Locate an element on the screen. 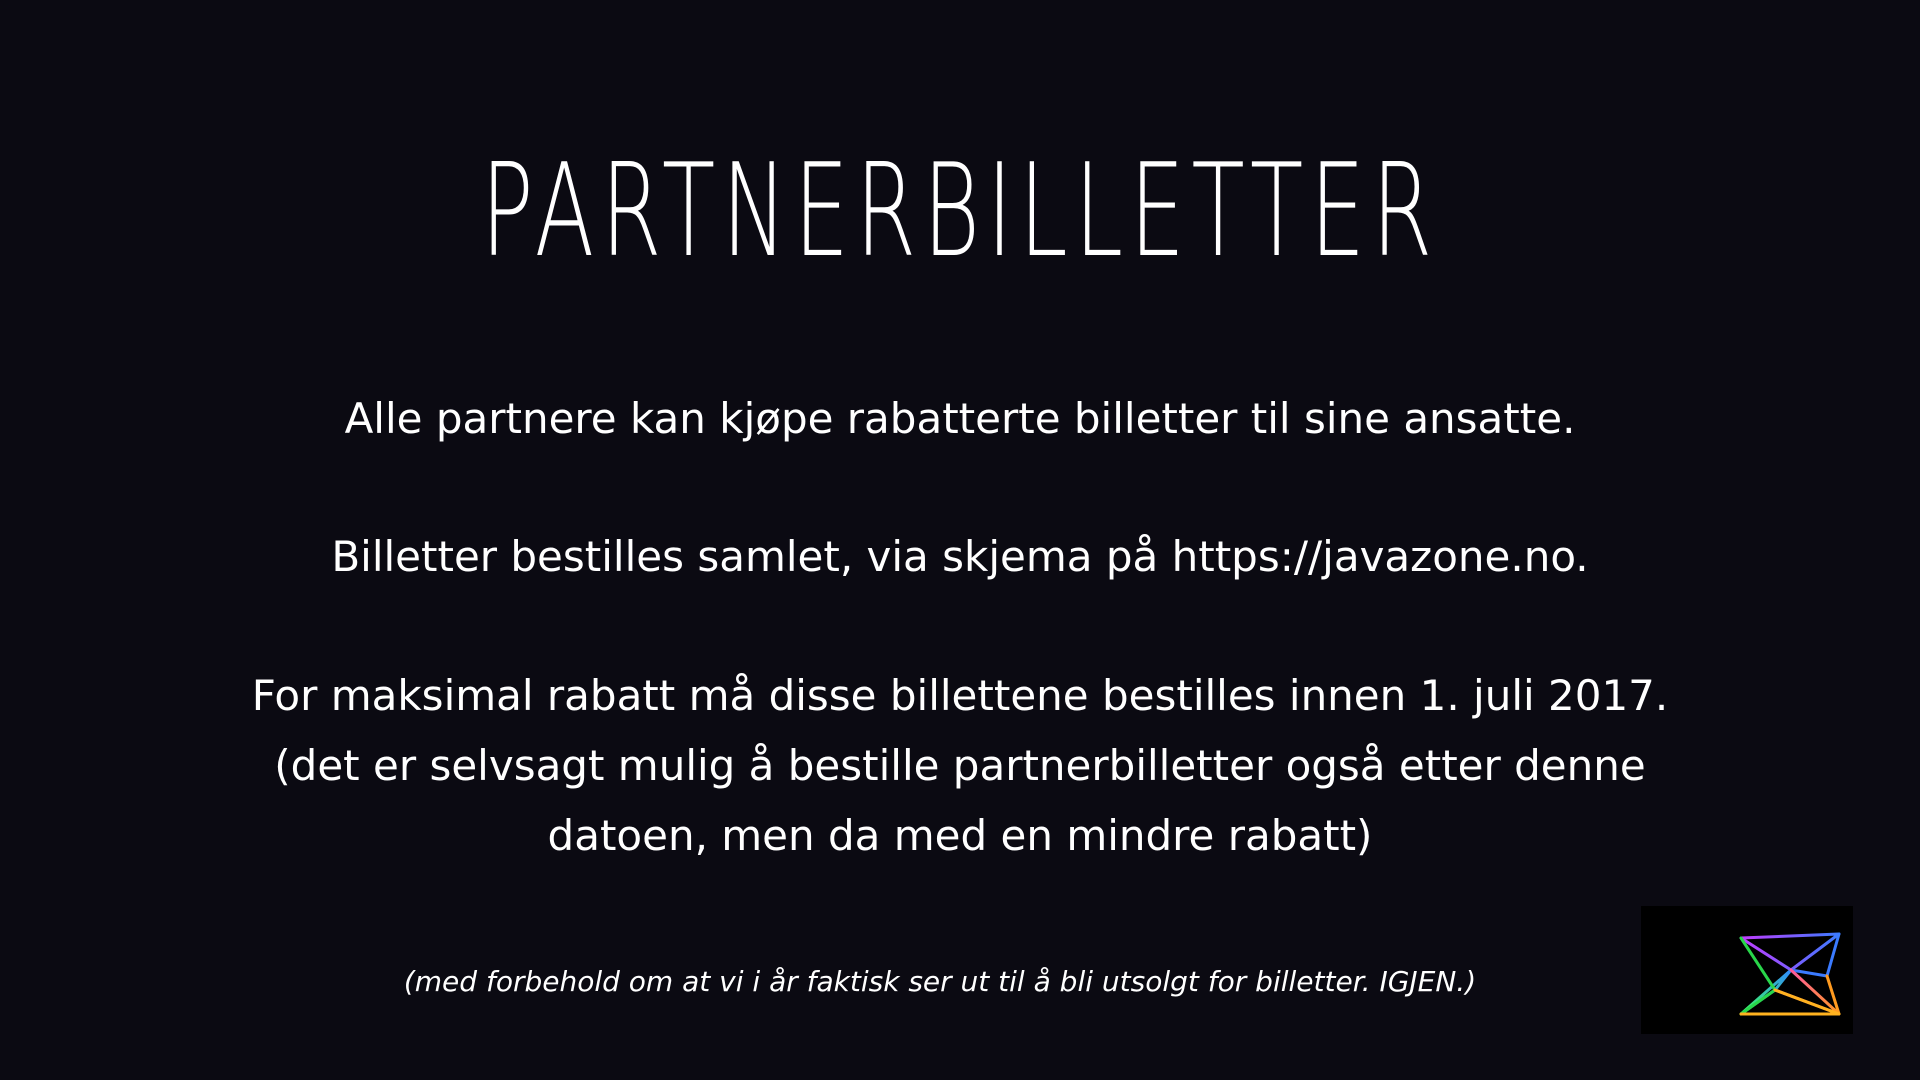  slide-title: PARTNERBILLETTER is located at coordinates (960, 211).